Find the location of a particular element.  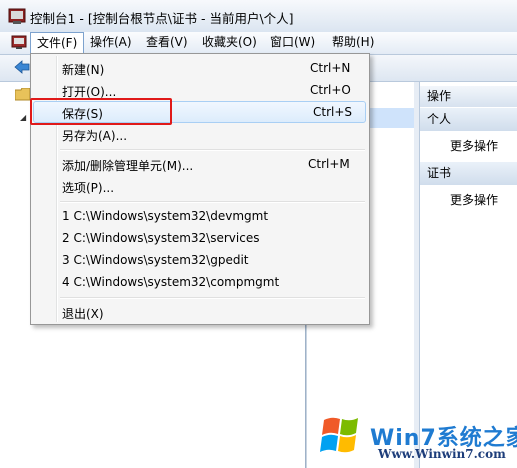

more-actions-link-certificates: 更多操作 is located at coordinates (474, 199).